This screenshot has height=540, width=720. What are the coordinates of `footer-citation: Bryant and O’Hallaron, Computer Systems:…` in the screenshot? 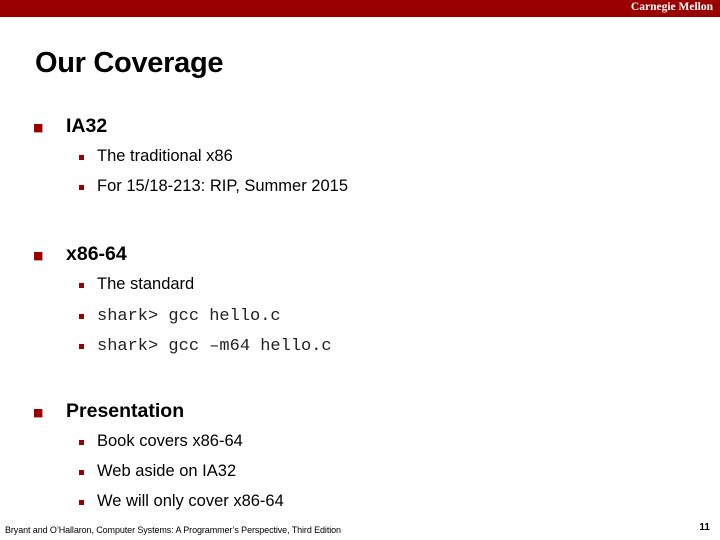 It's located at (173, 530).